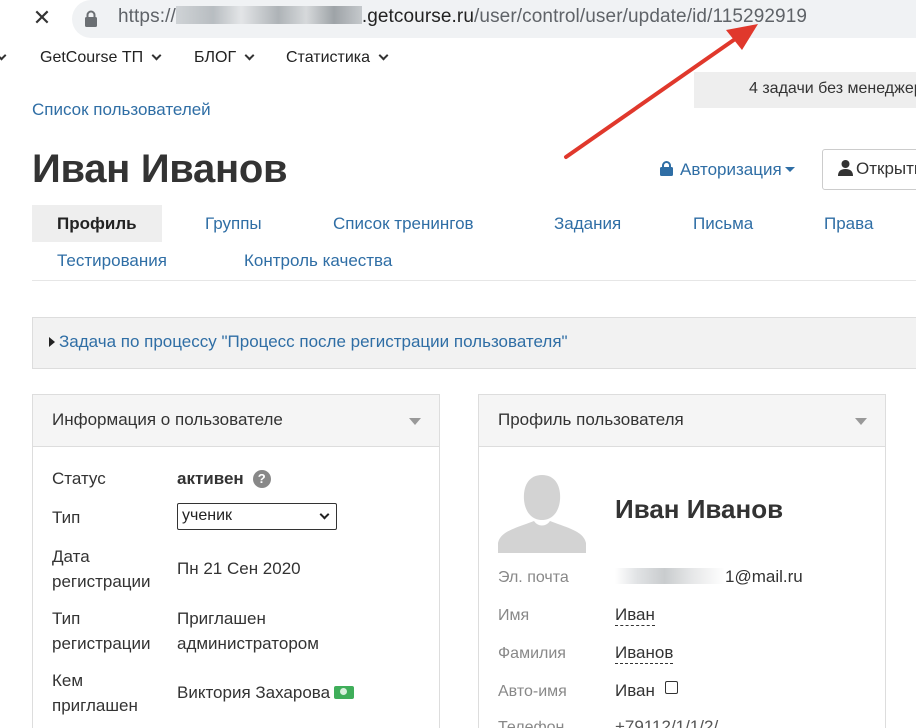 The width and height of the screenshot is (916, 728). What do you see at coordinates (261, 479) in the screenshot?
I see `help-icon: ?` at bounding box center [261, 479].